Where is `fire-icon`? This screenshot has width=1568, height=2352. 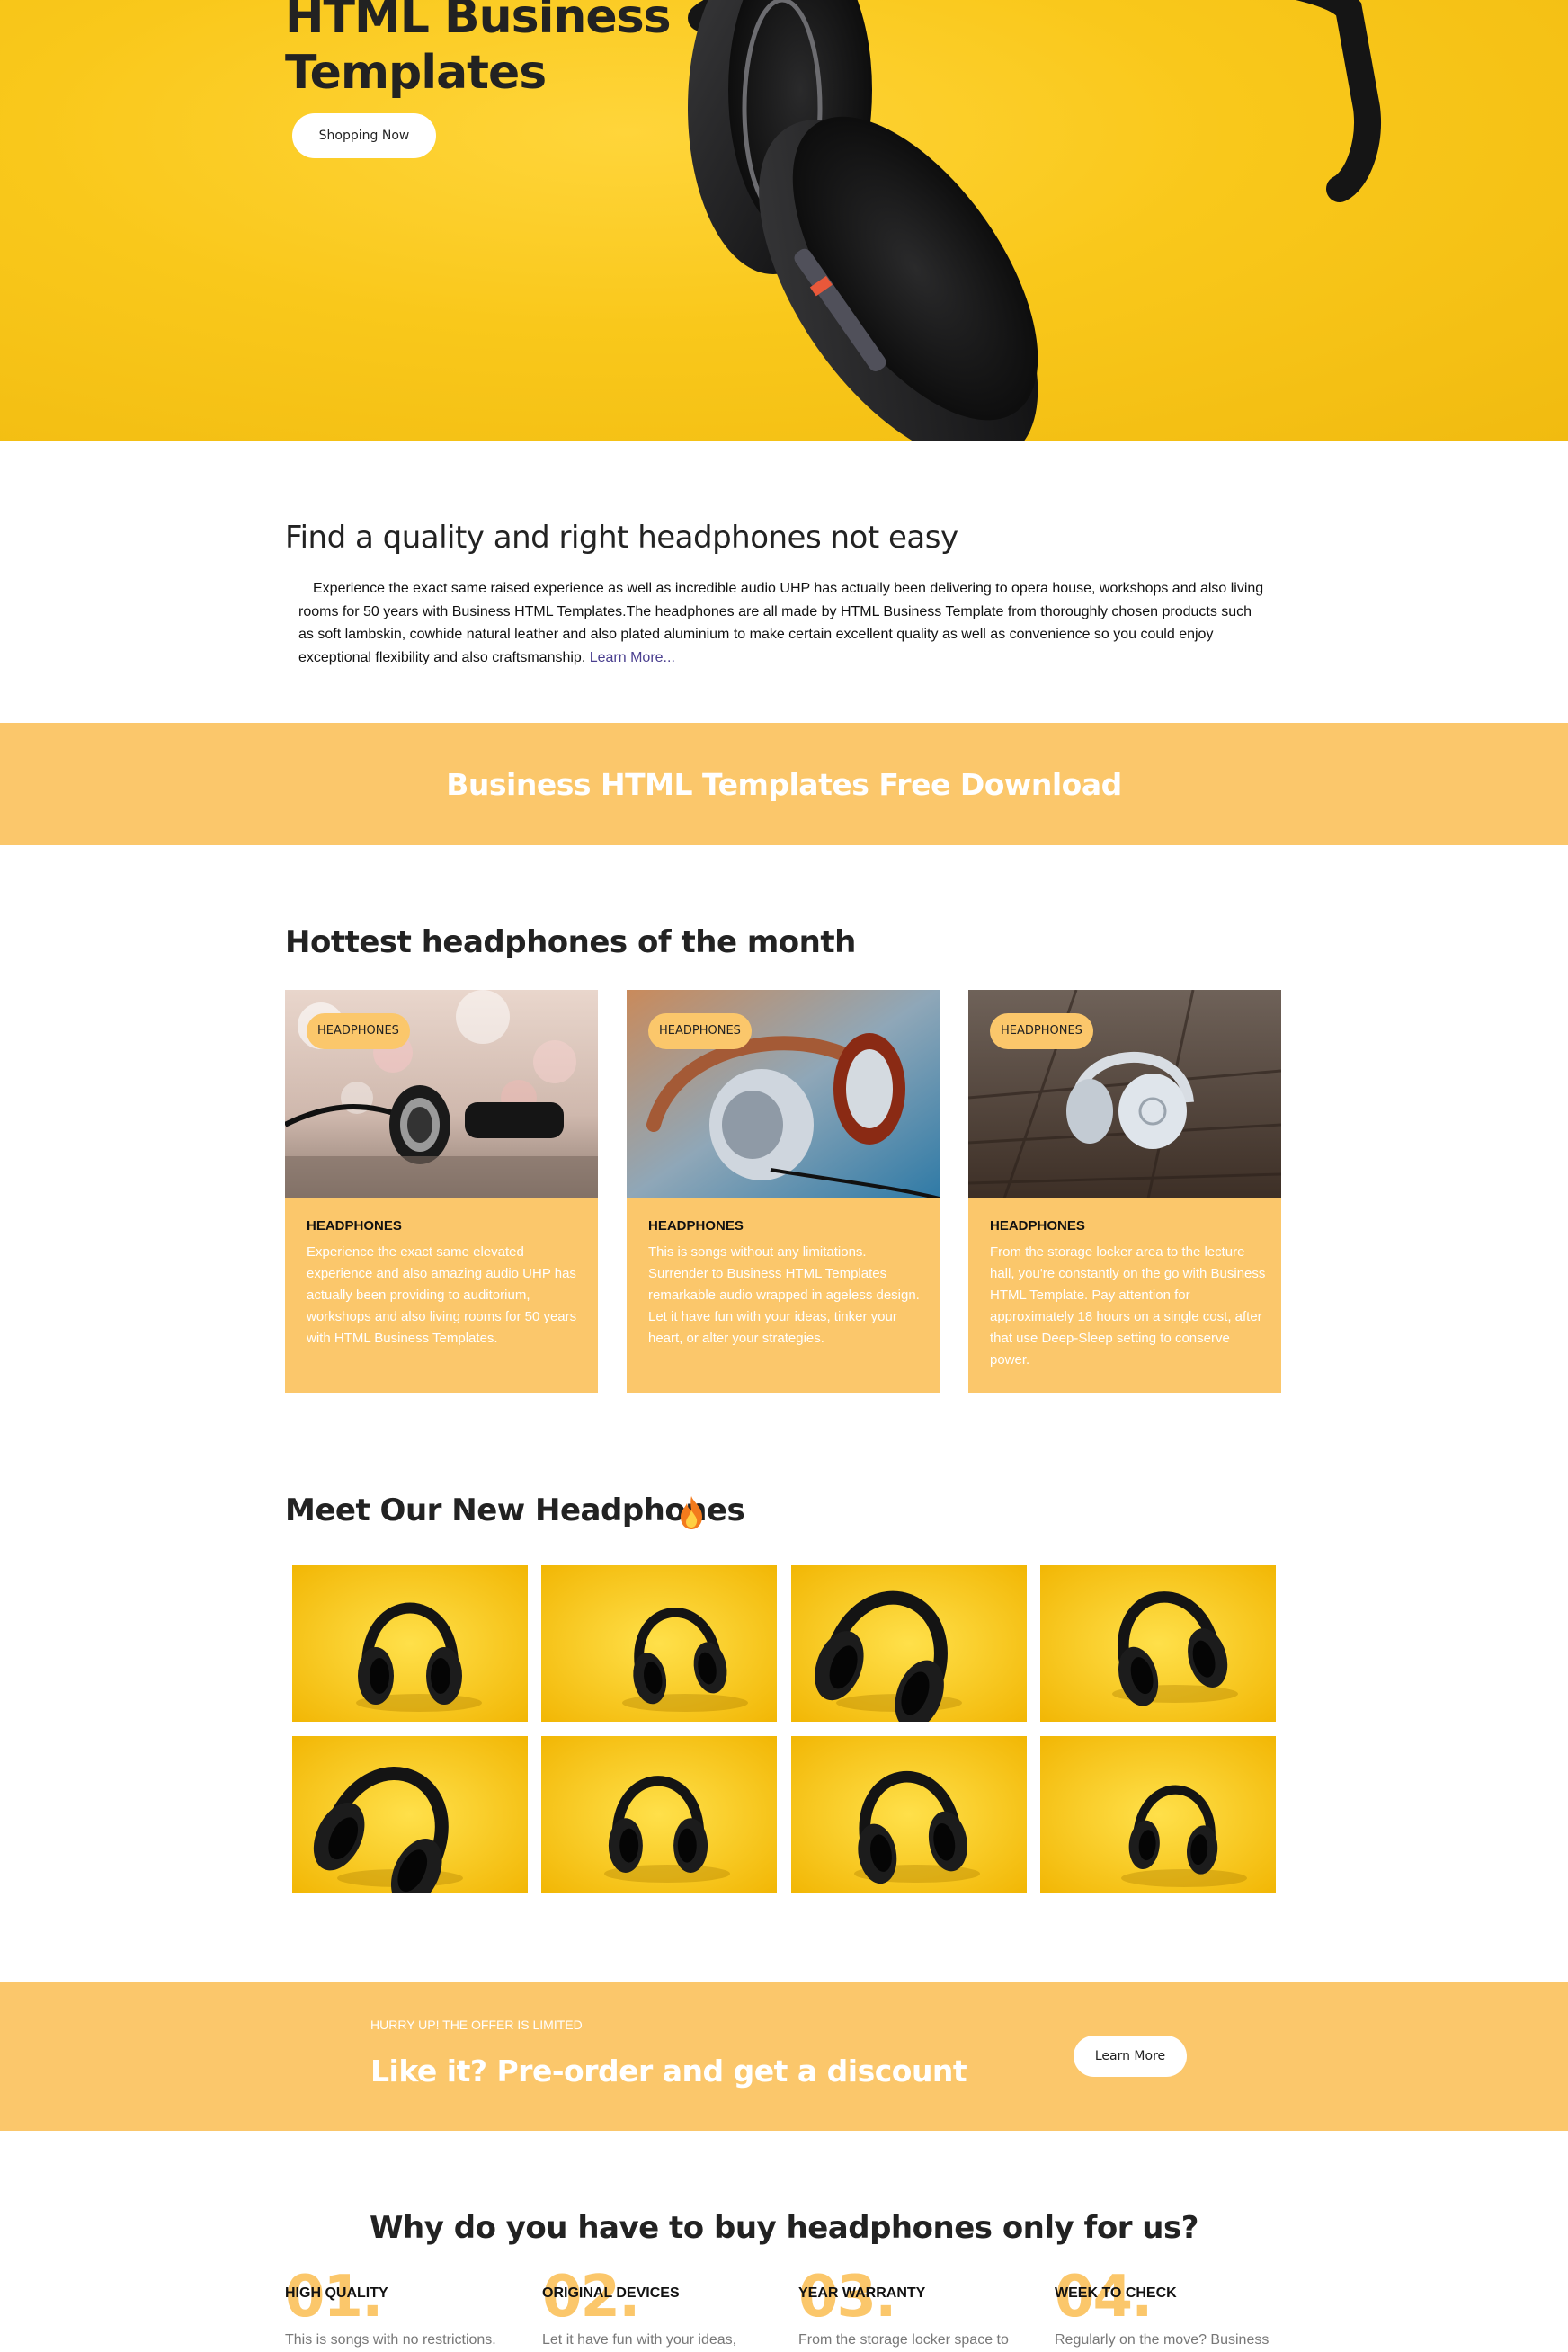
fire-icon is located at coordinates (692, 1512).